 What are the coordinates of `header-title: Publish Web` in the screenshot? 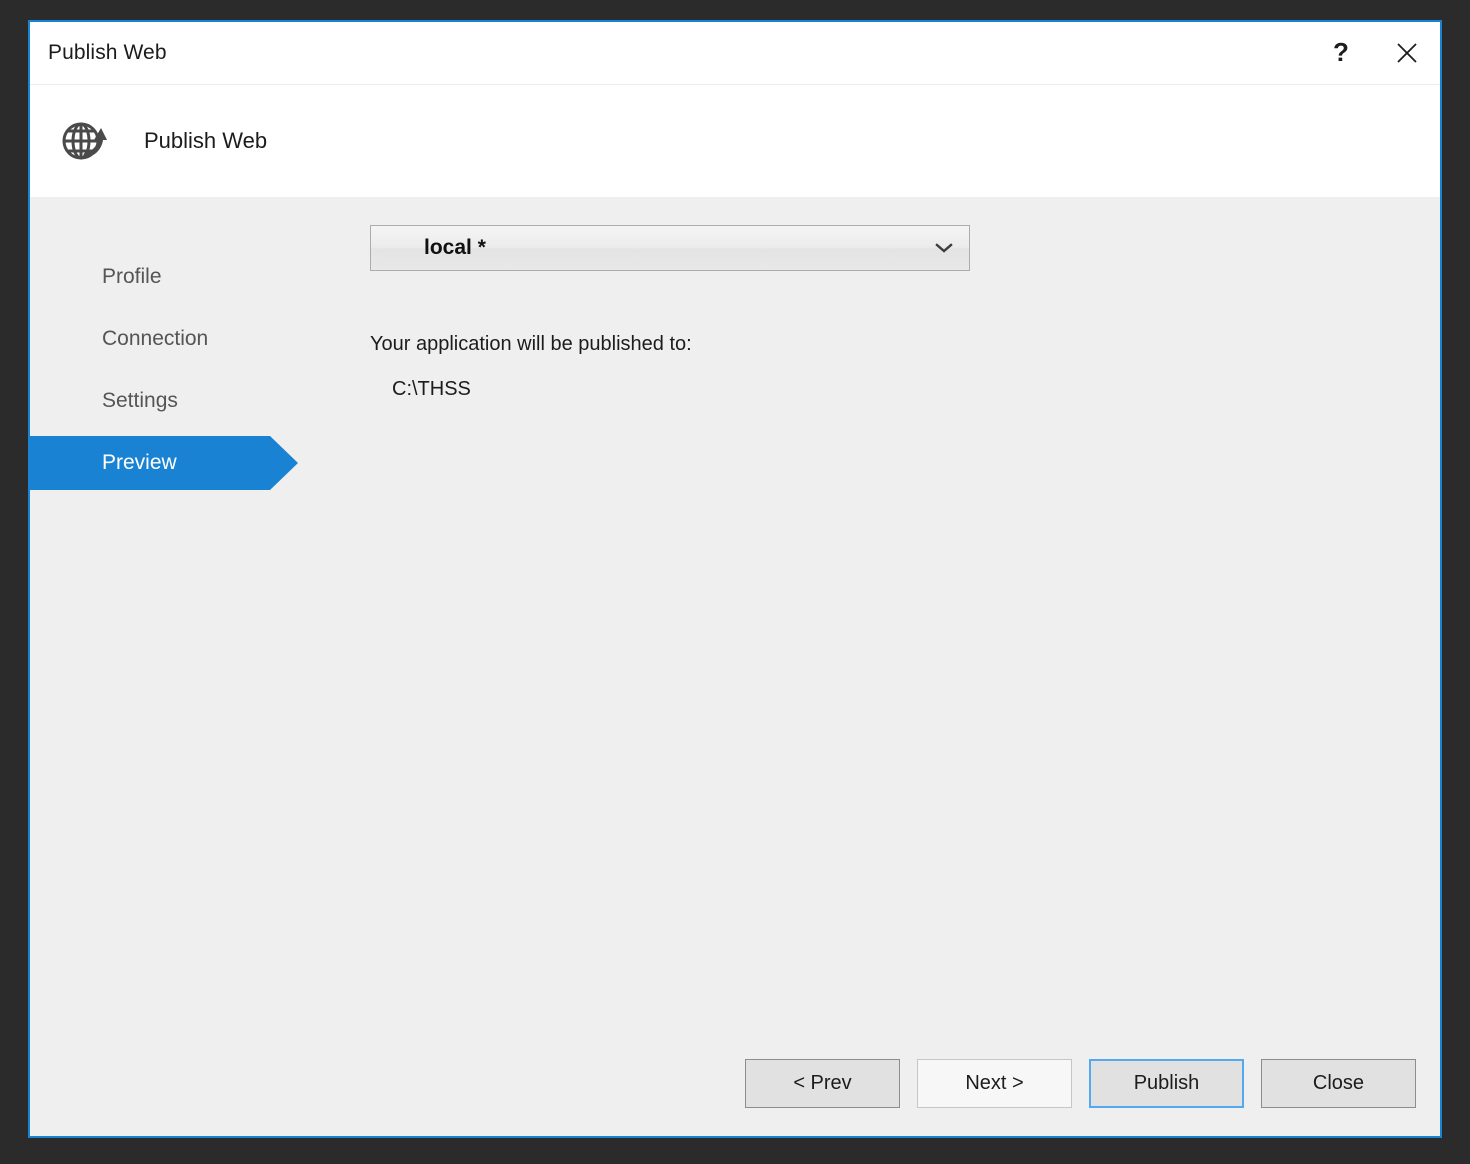 It's located at (206, 140).